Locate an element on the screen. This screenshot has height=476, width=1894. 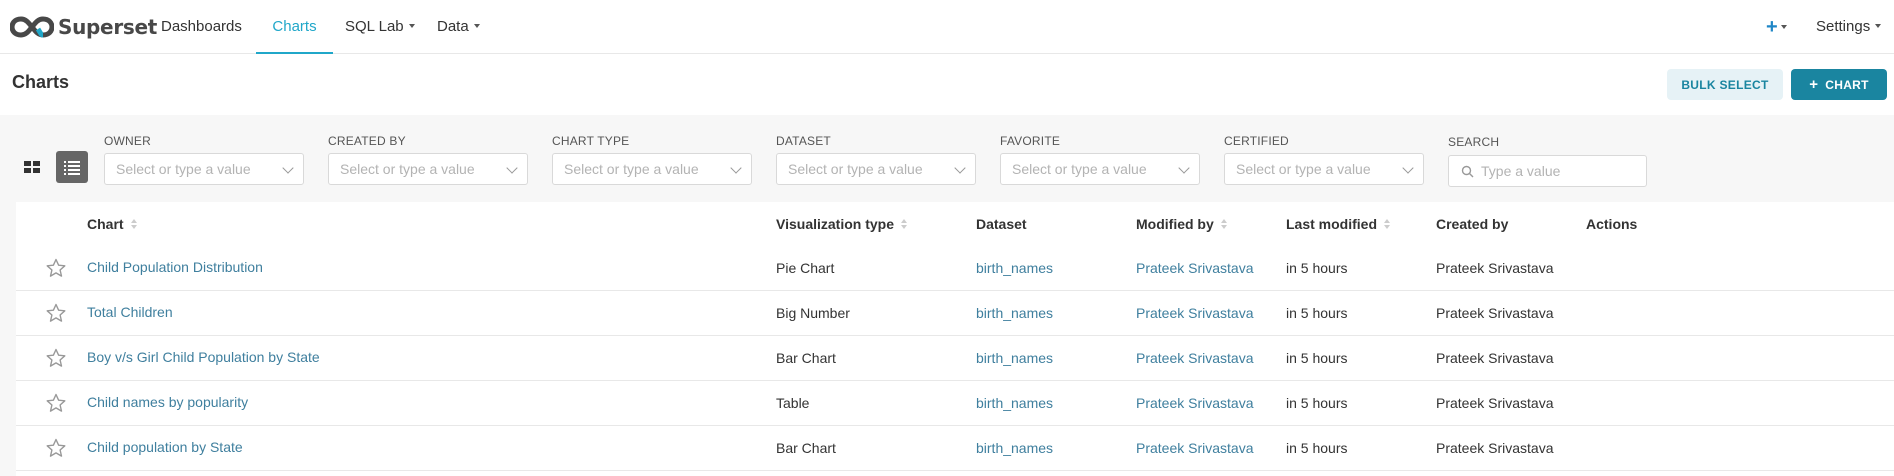
chart-name-link: Total Children is located at coordinates (130, 312).